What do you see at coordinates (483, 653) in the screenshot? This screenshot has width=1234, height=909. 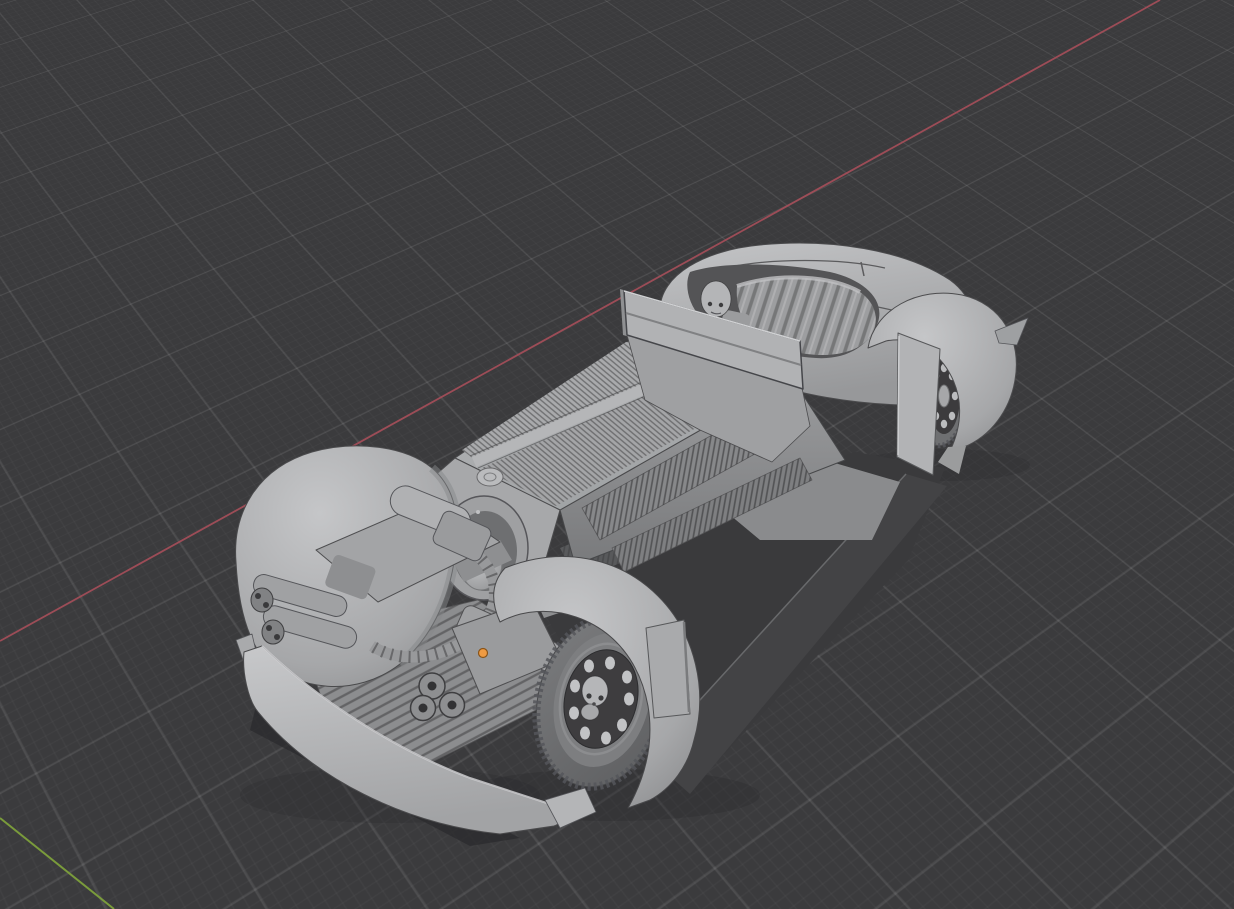 I see `object-origin-dot` at bounding box center [483, 653].